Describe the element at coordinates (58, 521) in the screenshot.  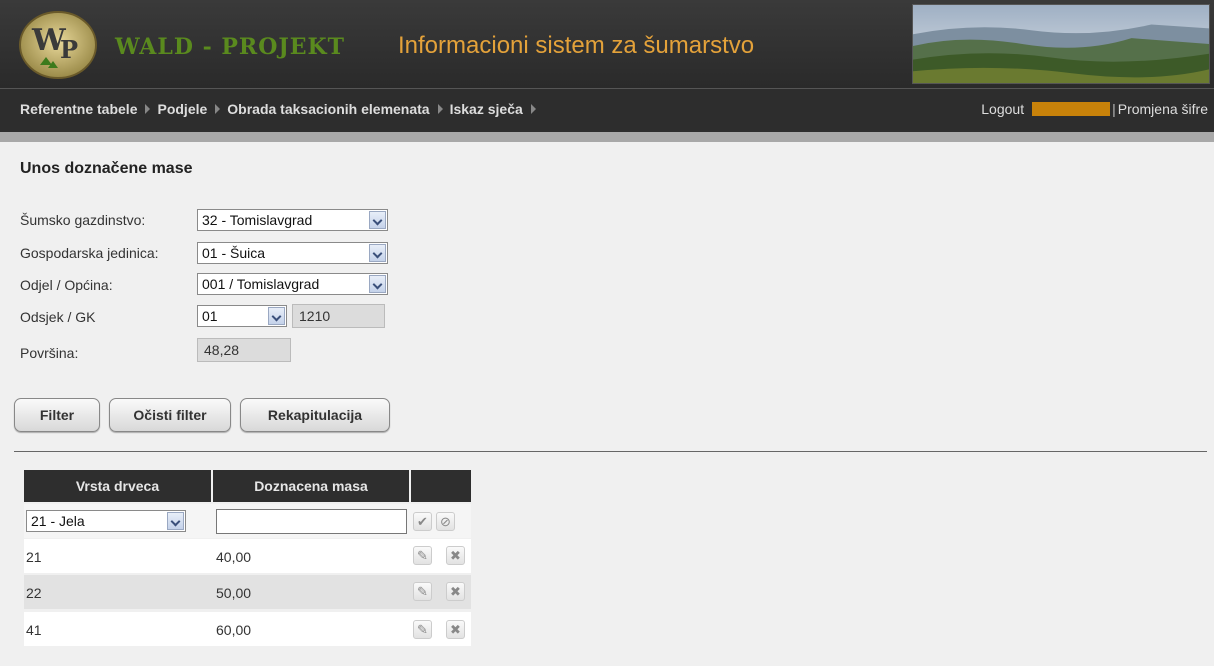
I see `select-value: 21 - Jela` at that location.